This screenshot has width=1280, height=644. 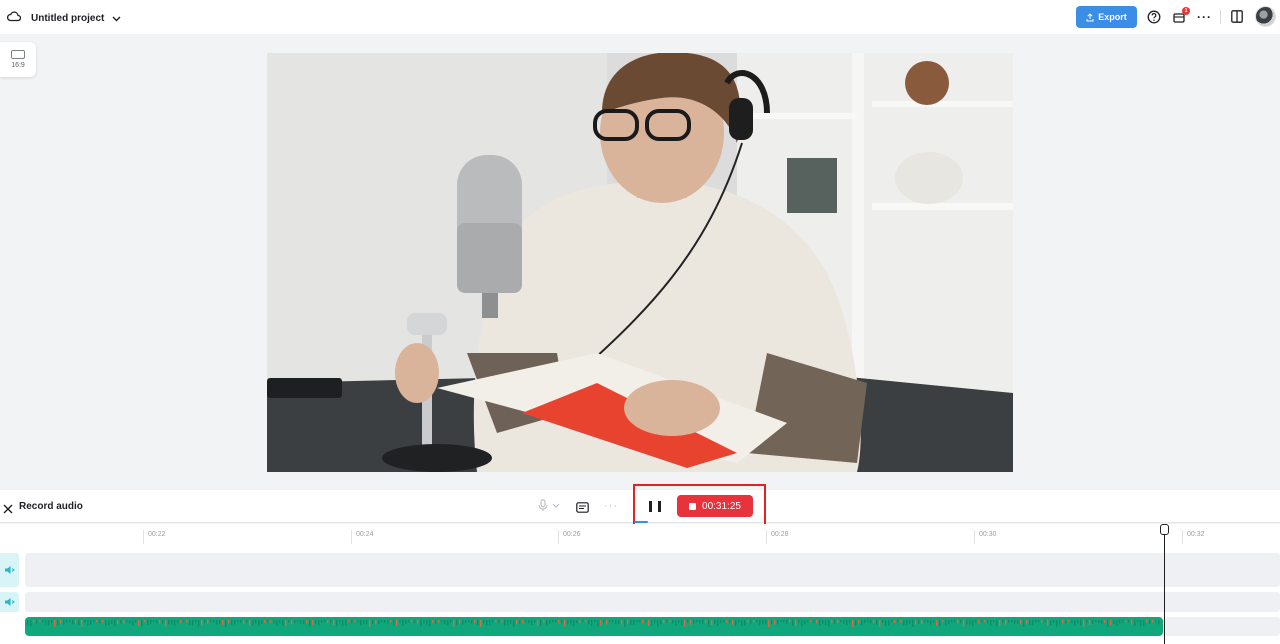 What do you see at coordinates (549, 505) in the screenshot?
I see `microphone-select` at bounding box center [549, 505].